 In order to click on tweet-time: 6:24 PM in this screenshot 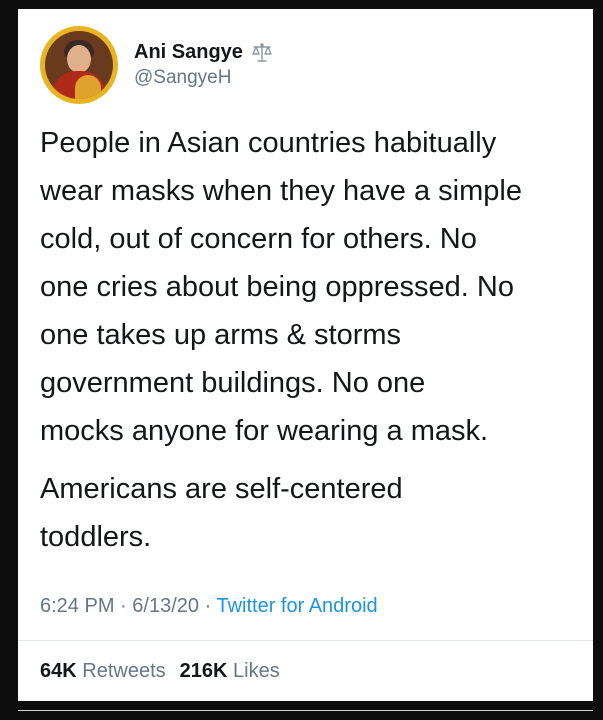, I will do `click(77, 606)`.